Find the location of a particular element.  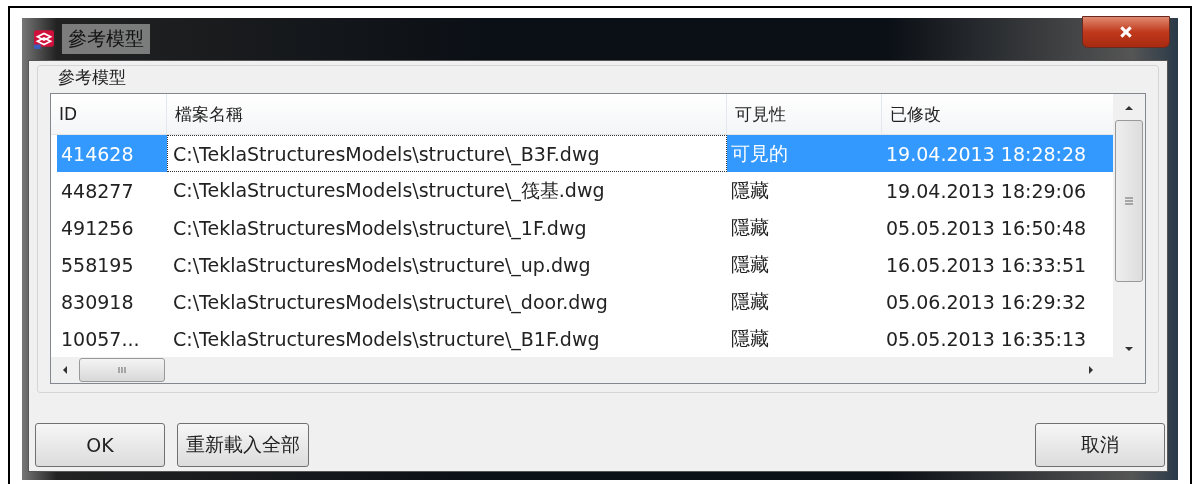

table-cell: 可見的 is located at coordinates (804, 153).